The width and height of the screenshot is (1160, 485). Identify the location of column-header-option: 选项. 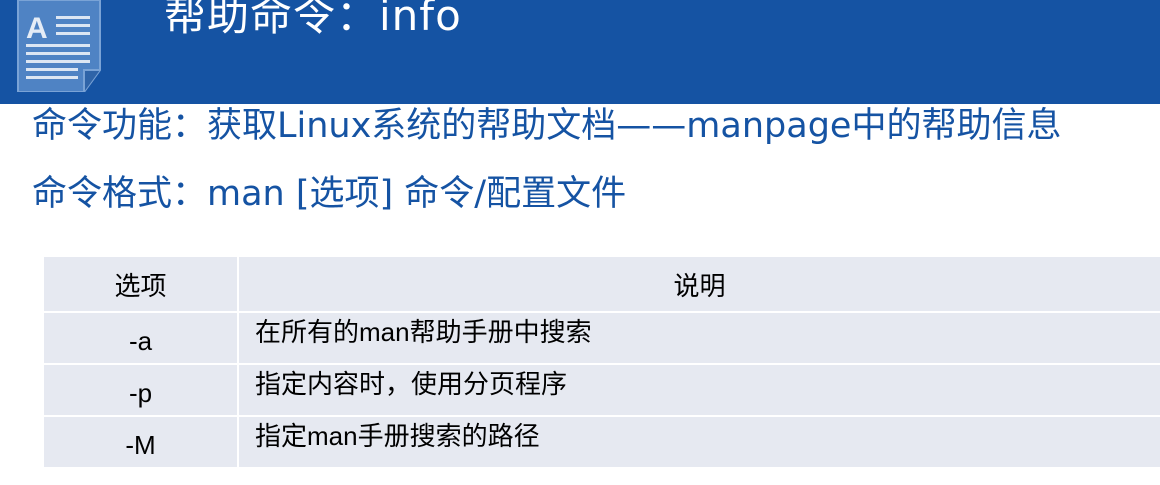
(141, 285).